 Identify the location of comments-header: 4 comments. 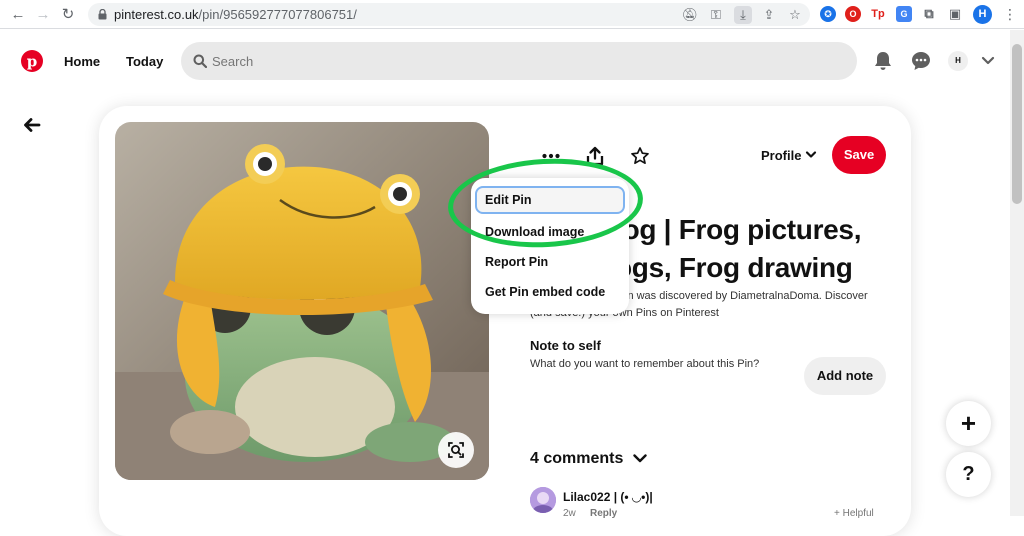
(576, 459).